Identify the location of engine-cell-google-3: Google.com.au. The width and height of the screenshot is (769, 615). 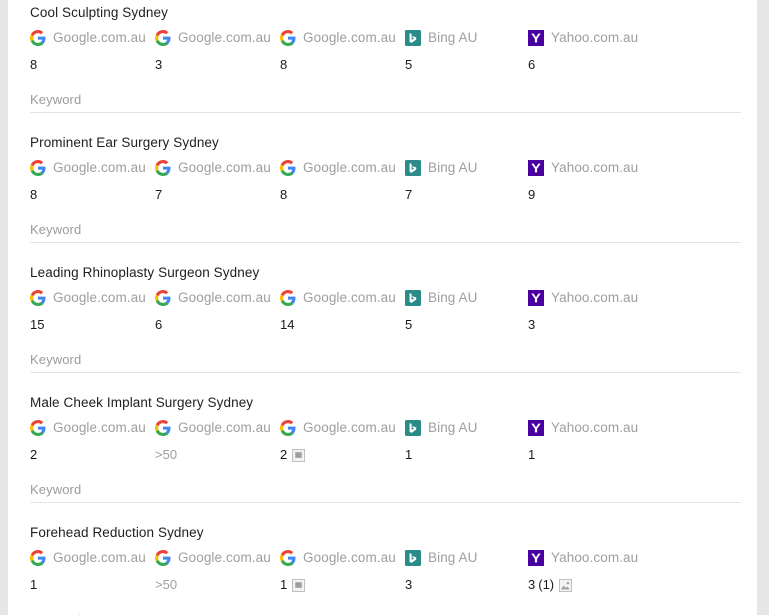
(338, 298).